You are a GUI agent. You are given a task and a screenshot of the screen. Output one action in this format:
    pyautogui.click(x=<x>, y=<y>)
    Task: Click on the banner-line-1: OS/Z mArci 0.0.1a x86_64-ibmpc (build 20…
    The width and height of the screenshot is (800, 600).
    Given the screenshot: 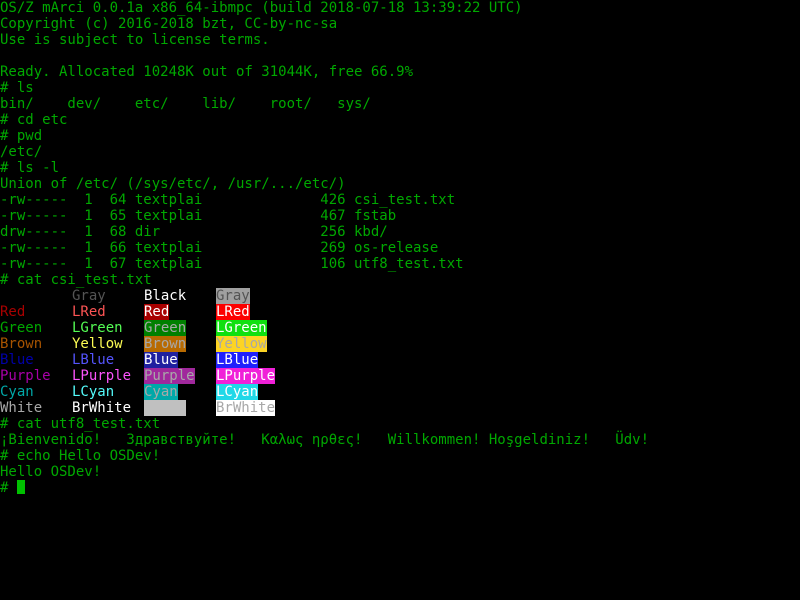 What is the action you would take?
    pyautogui.click(x=261, y=8)
    